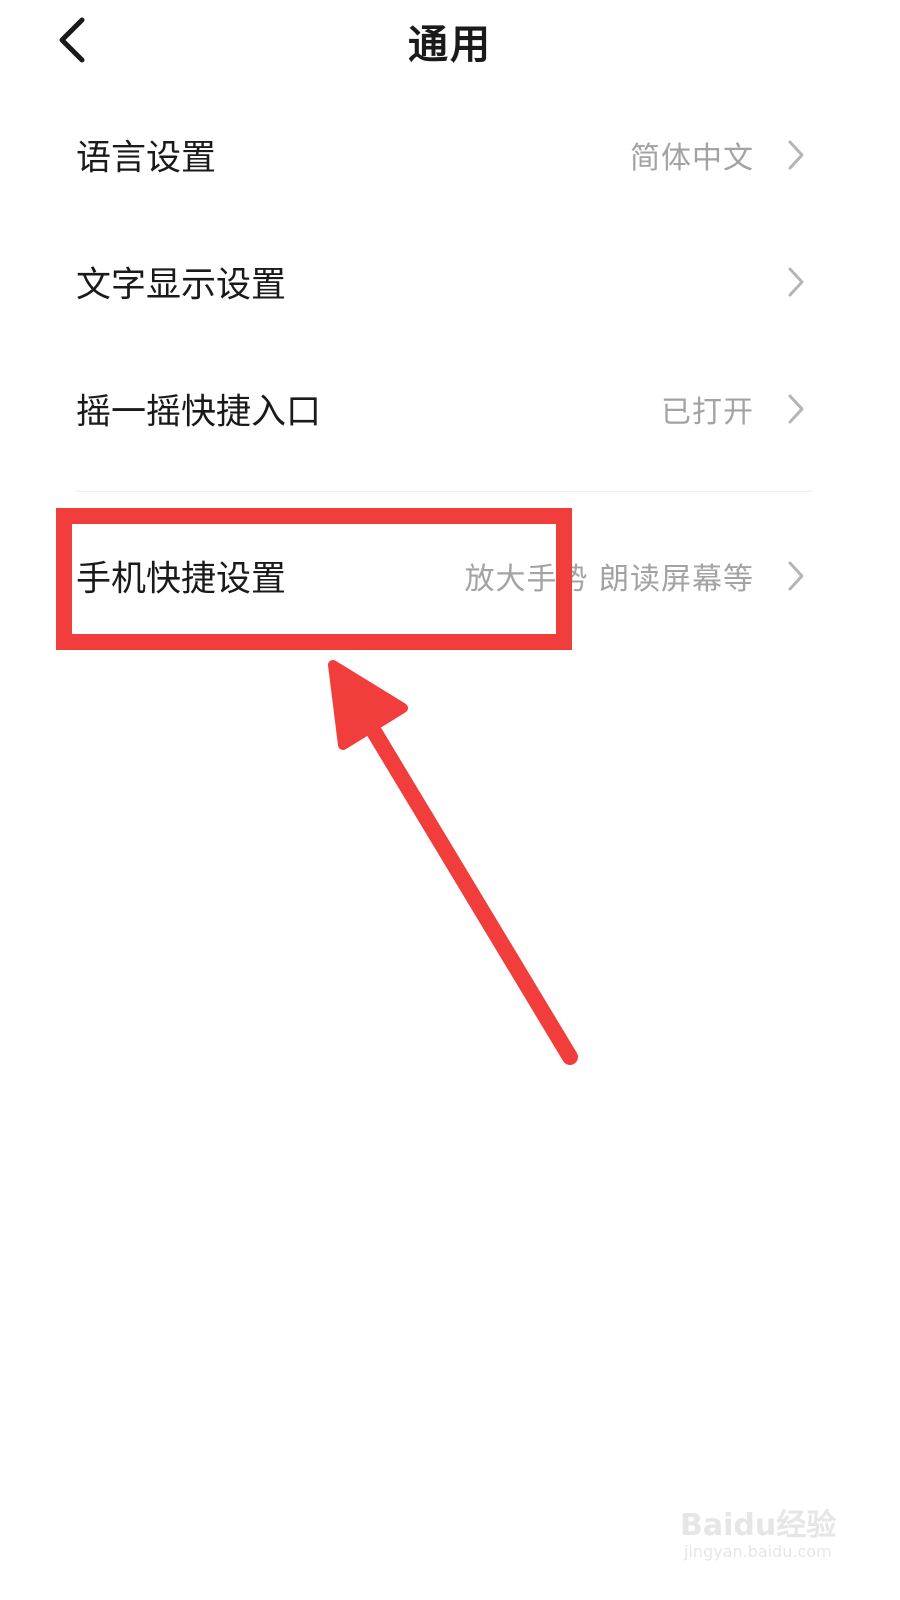 The height and width of the screenshot is (1600, 900). I want to click on setting-row-phone-shortcut: 手机快捷设置 放大手势 朗读屏幕等, so click(444, 576).